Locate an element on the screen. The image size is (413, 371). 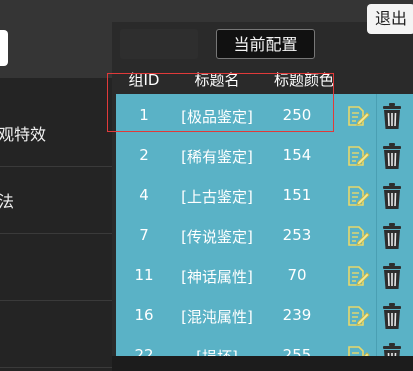
table-row: 11 [神话属性] 70 is located at coordinates (264, 276).